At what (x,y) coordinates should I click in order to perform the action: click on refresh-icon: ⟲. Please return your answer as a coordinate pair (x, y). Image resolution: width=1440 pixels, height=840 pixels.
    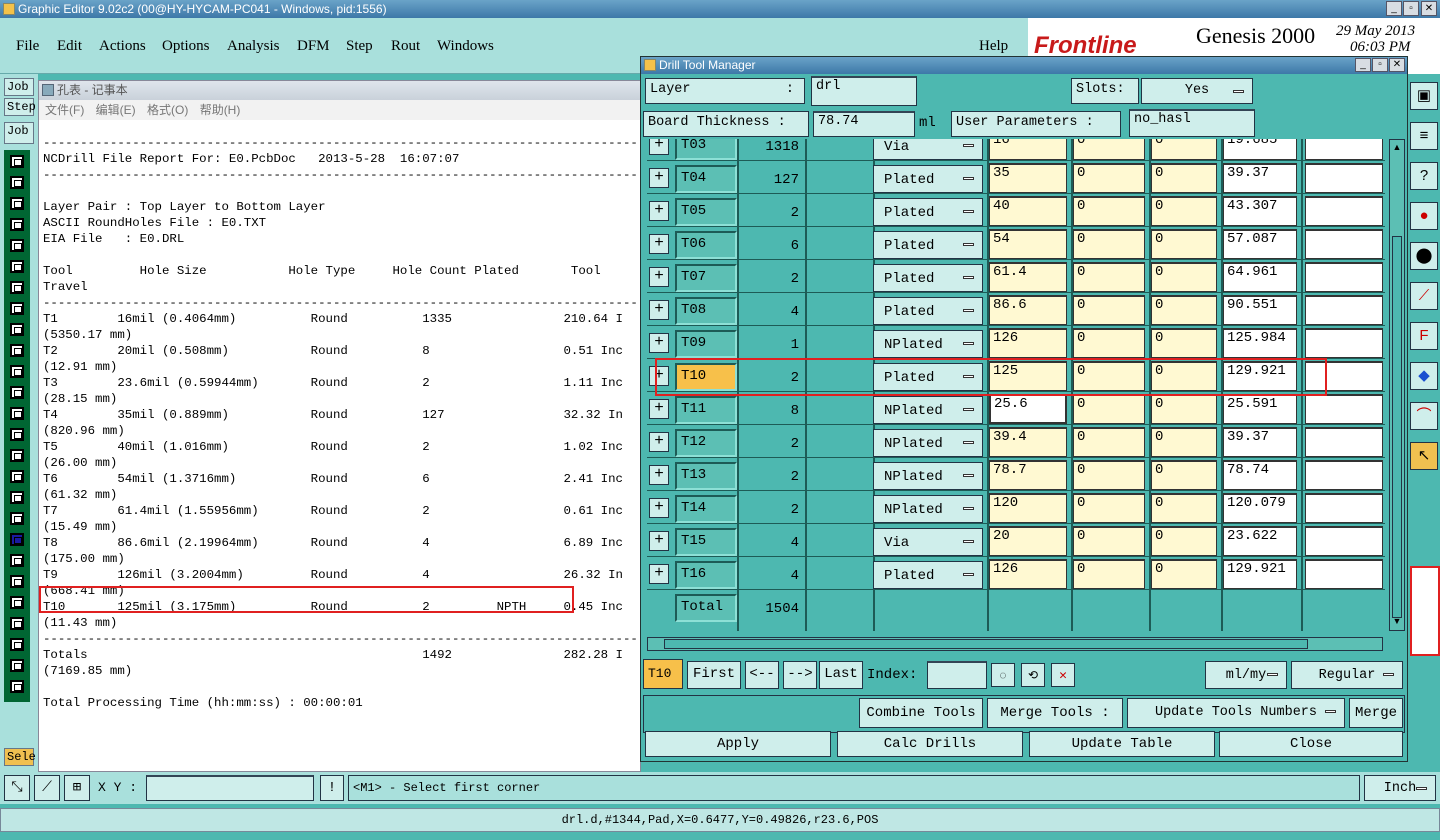
    Looking at the image, I should click on (1033, 675).